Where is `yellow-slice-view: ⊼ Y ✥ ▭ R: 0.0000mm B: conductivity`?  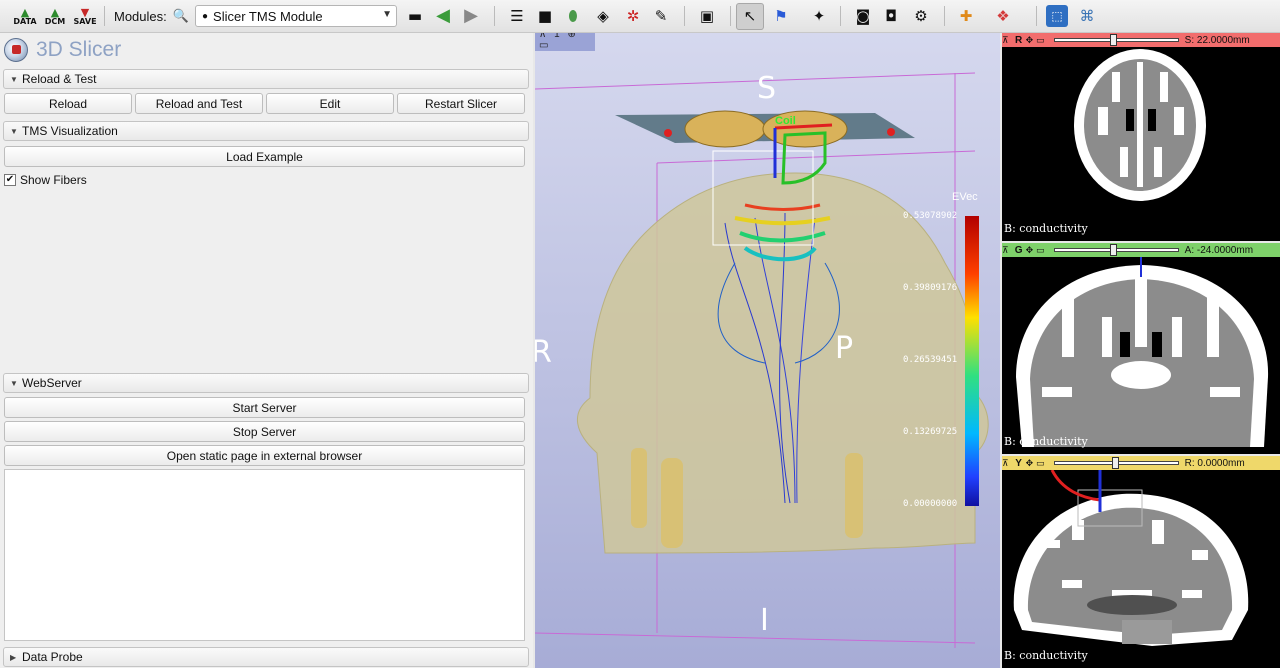
yellow-slice-view: ⊼ Y ✥ ▭ R: 0.0000mm B: conductivity is located at coordinates (1141, 562).